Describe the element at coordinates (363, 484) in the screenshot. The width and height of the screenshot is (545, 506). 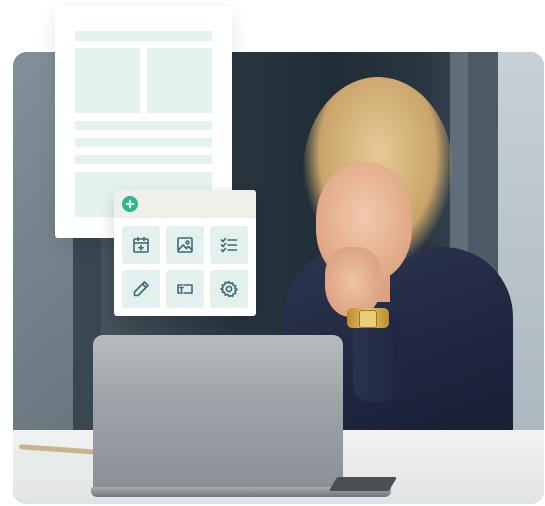
I see `laptop-keyboard` at that location.